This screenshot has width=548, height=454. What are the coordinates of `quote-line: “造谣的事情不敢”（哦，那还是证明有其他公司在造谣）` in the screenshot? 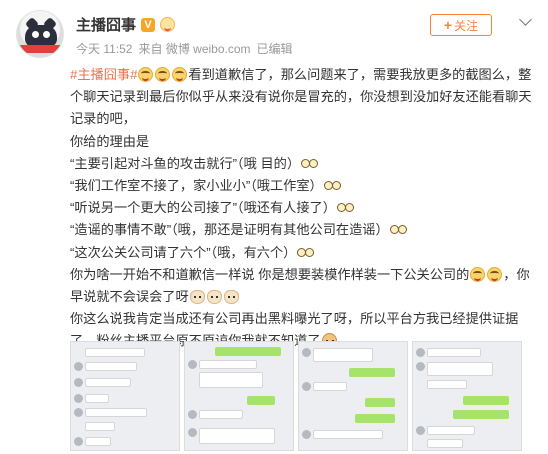 It's located at (301, 230).